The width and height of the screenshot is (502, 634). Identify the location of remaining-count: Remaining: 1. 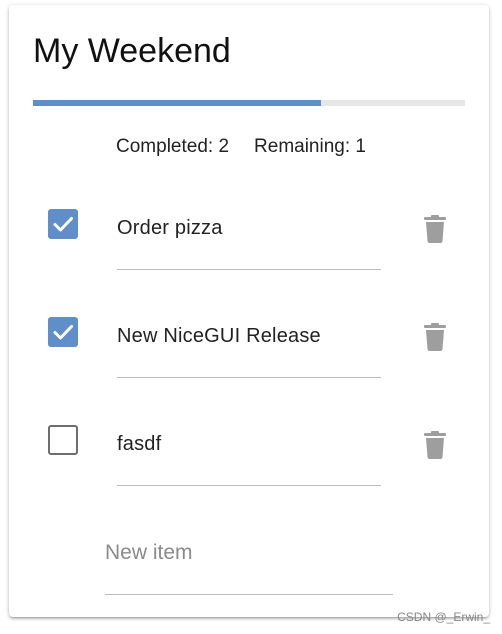
(310, 146).